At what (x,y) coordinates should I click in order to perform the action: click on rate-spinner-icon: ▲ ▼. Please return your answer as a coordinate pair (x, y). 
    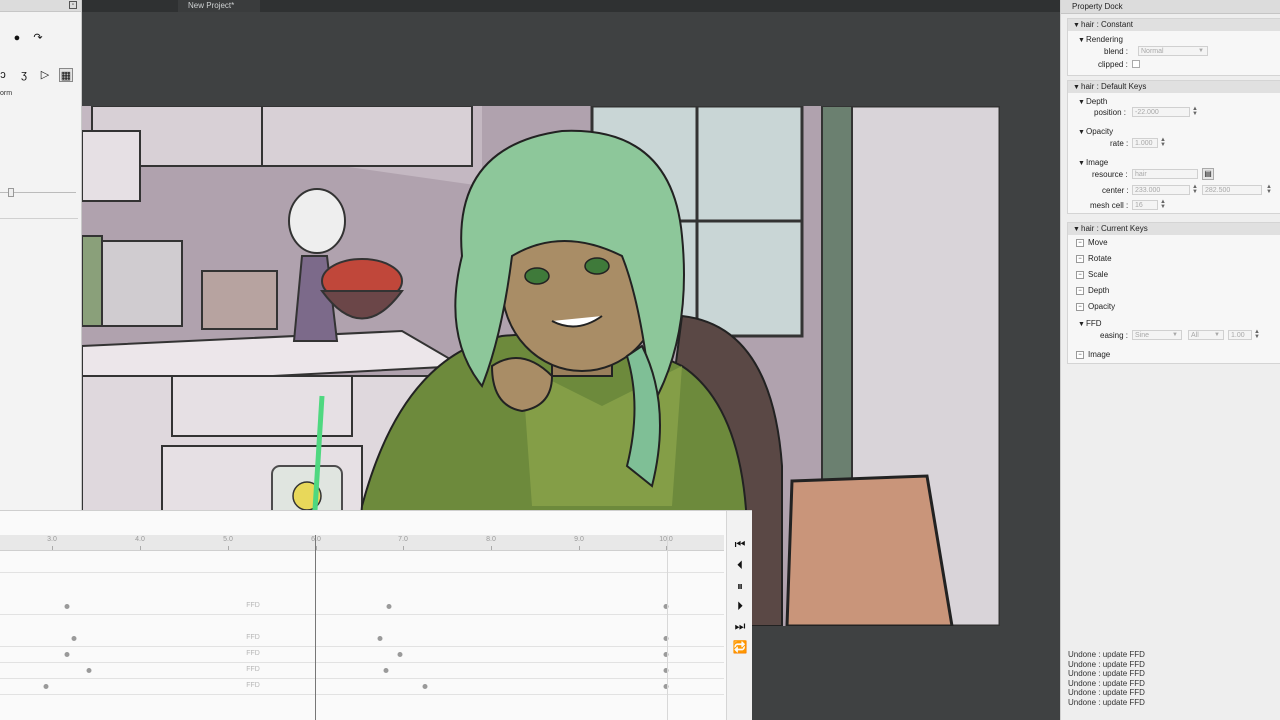
    Looking at the image, I should click on (1163, 142).